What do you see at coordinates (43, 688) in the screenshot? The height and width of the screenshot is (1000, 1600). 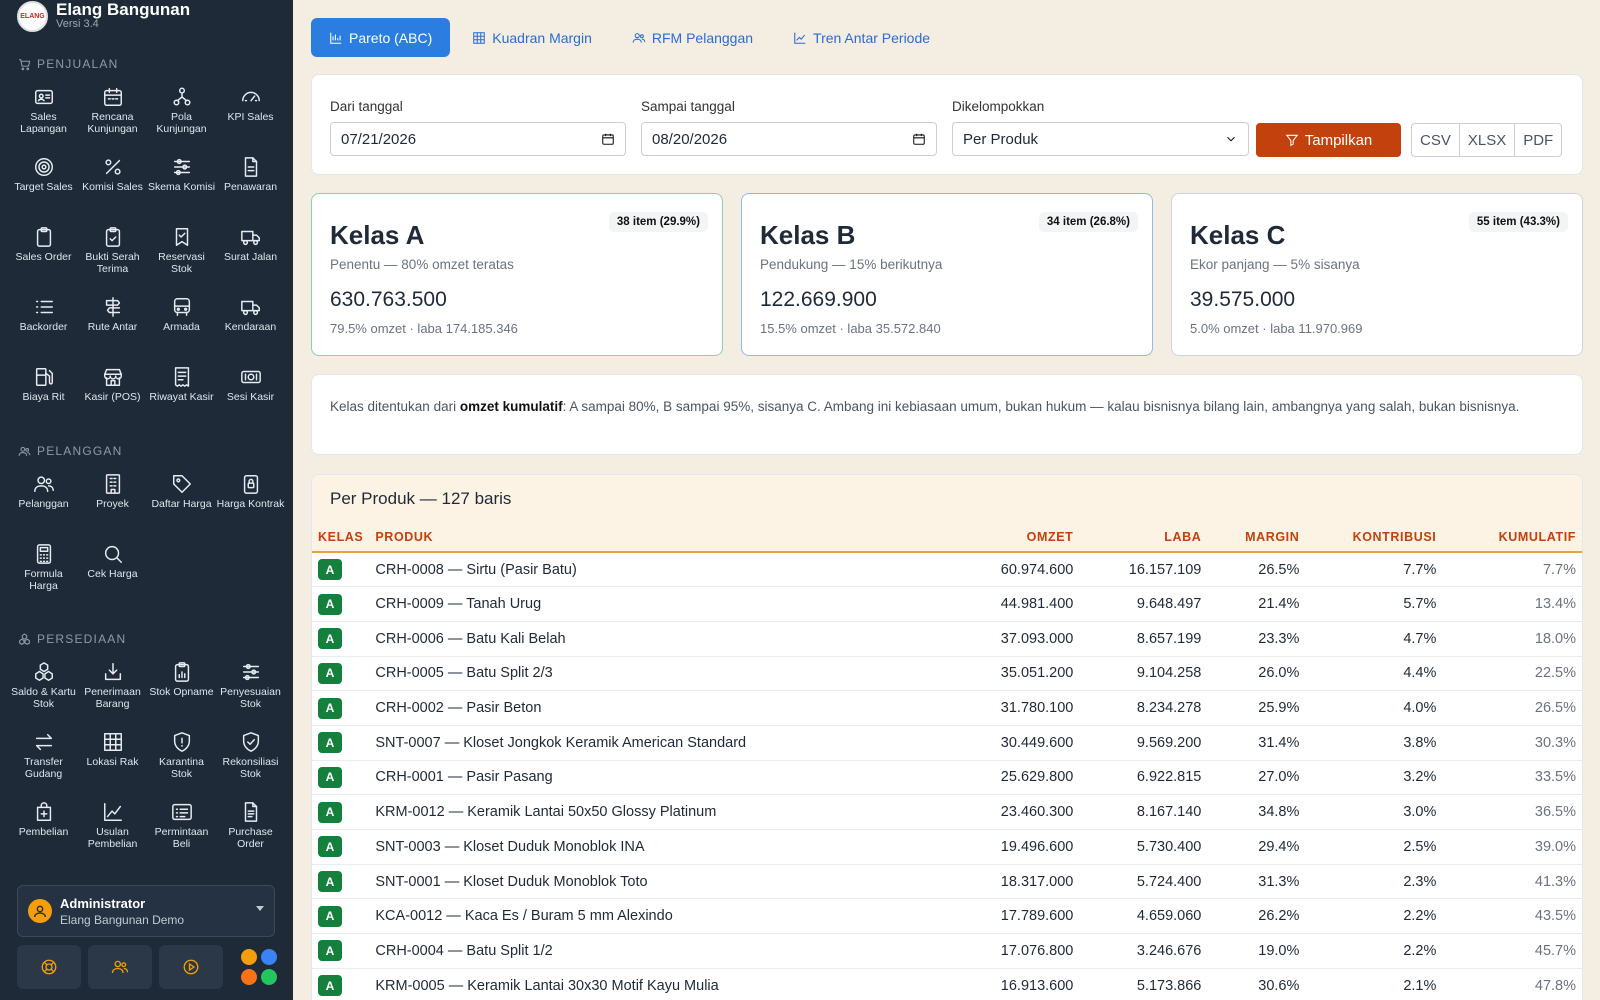 I see `sidebar-item-saldo-kartu-stok: Saldo & Kartu Stok` at bounding box center [43, 688].